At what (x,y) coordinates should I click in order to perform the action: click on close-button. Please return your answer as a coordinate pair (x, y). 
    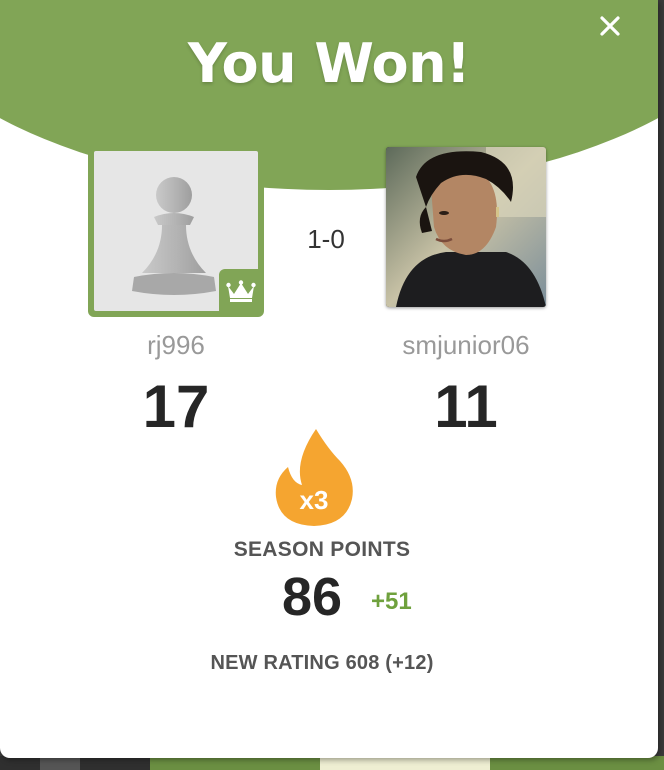
    Looking at the image, I should click on (610, 26).